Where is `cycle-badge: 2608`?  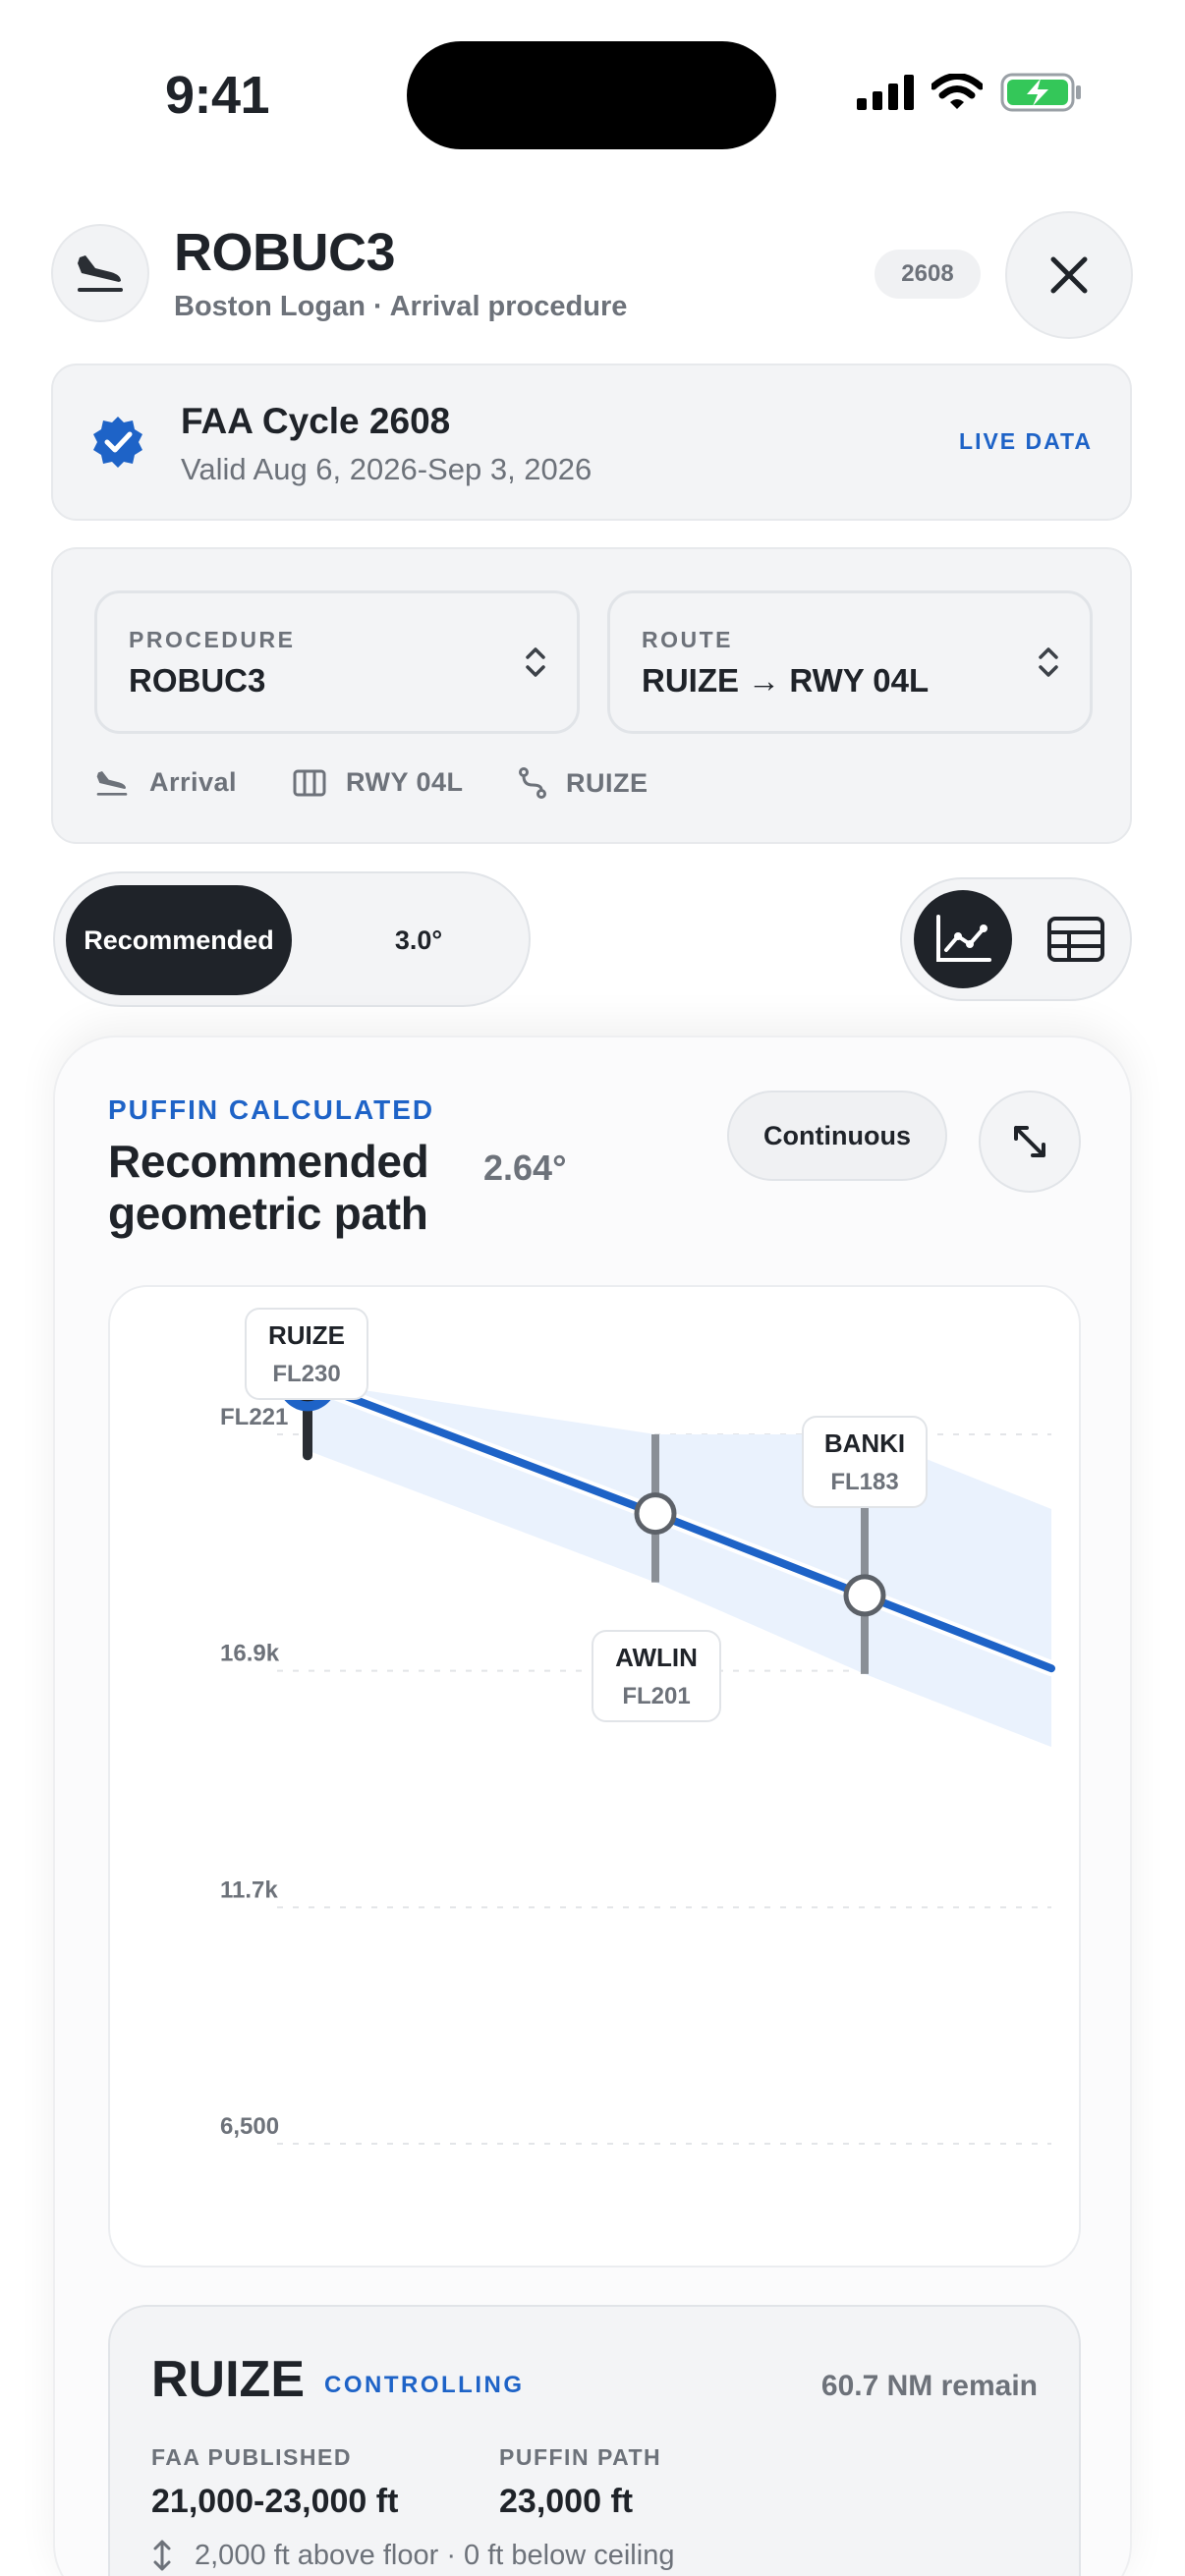
cycle-badge: 2608 is located at coordinates (928, 274).